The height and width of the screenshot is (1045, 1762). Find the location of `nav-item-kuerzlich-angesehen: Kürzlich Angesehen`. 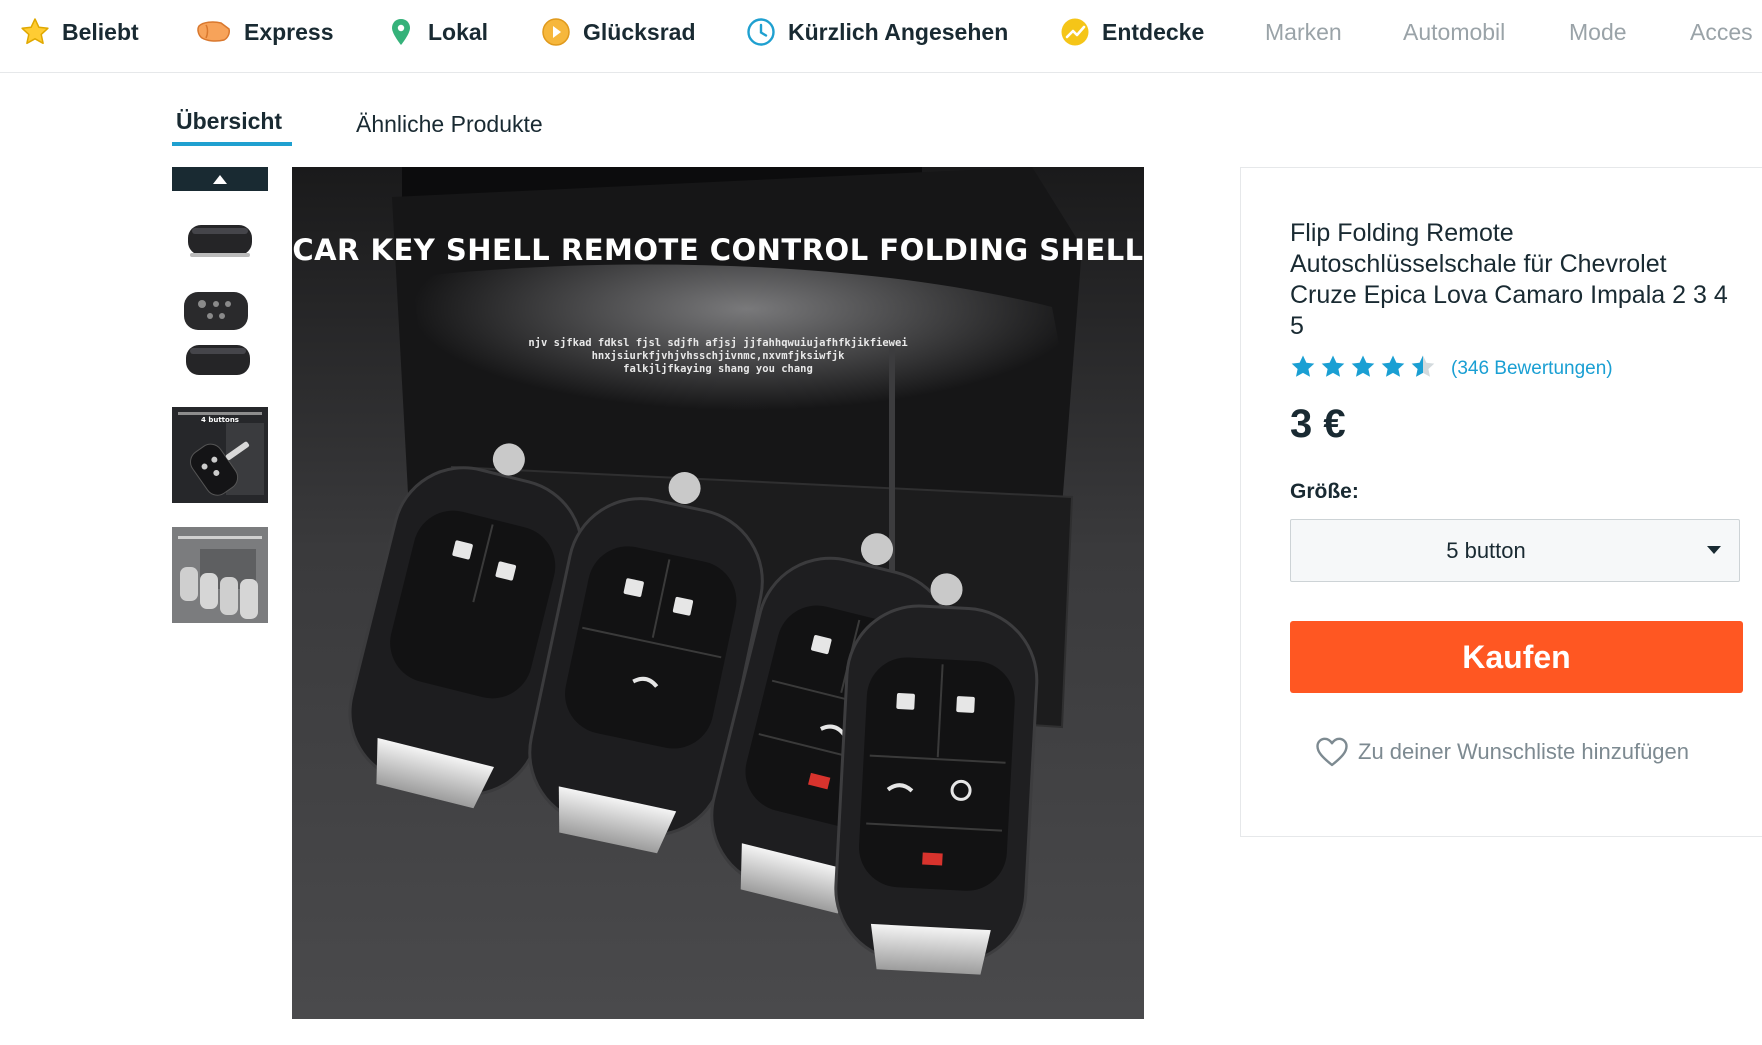

nav-item-kuerzlich-angesehen: Kürzlich Angesehen is located at coordinates (877, 32).